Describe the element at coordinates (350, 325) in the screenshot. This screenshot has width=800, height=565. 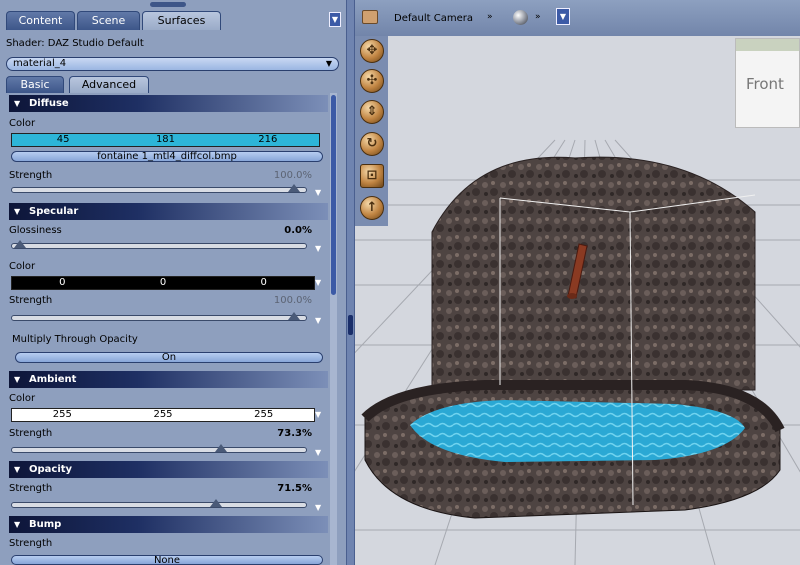
I see `splitter-grip-icon` at that location.